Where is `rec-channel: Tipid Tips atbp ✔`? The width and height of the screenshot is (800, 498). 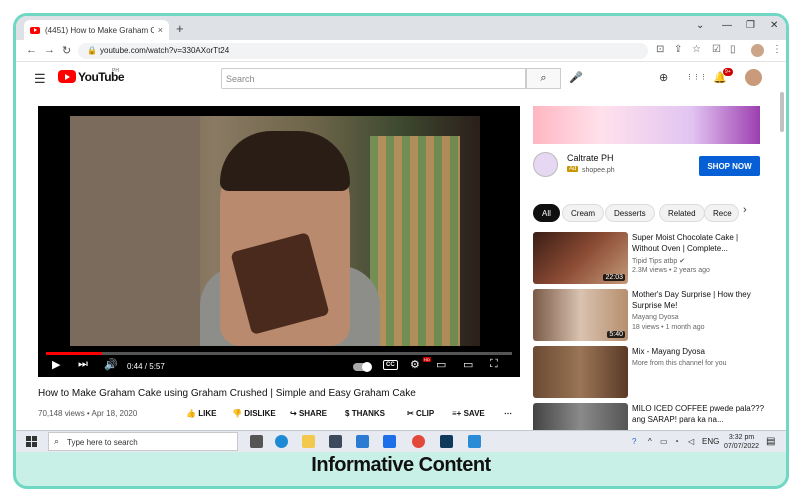 rec-channel: Tipid Tips atbp ✔ is located at coordinates (658, 261).